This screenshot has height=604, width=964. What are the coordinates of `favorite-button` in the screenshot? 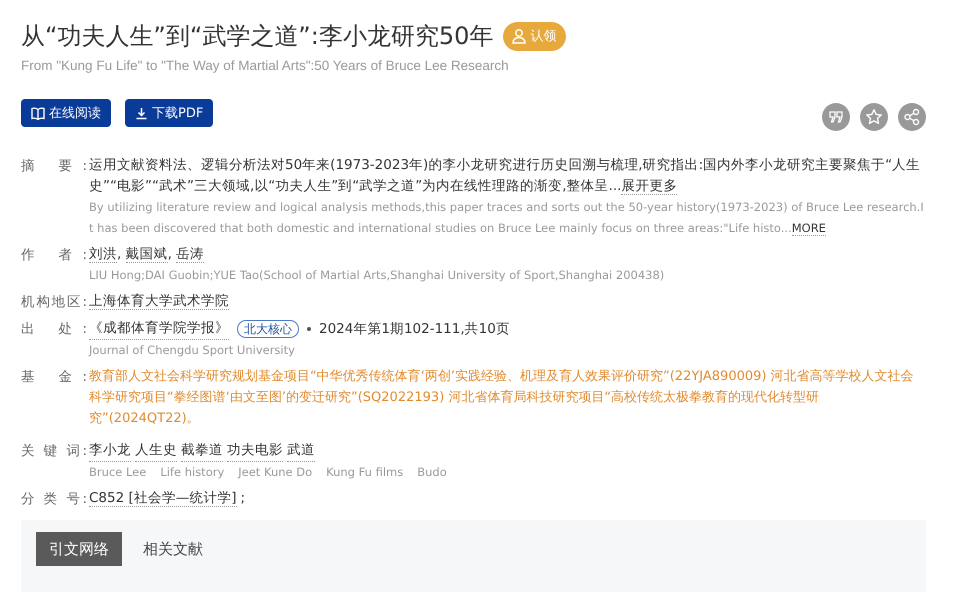 It's located at (874, 117).